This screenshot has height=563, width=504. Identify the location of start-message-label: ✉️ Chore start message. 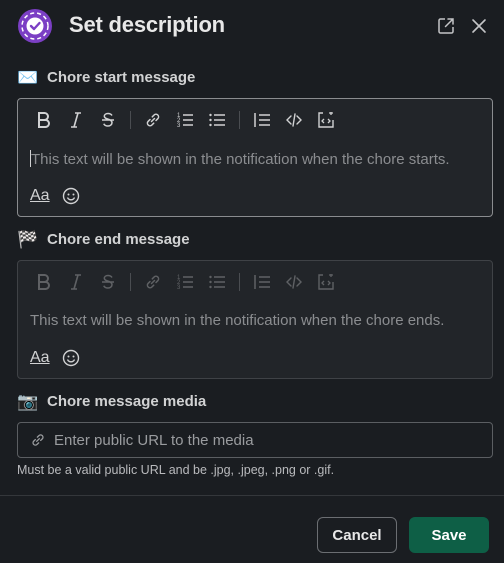
(106, 77).